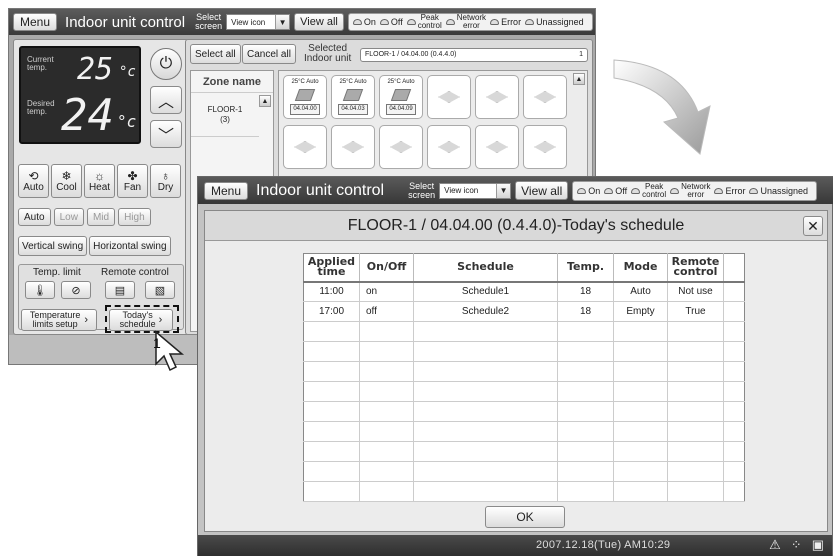  Describe the element at coordinates (127, 72) in the screenshot. I see `current-temp-unit: °c` at that location.